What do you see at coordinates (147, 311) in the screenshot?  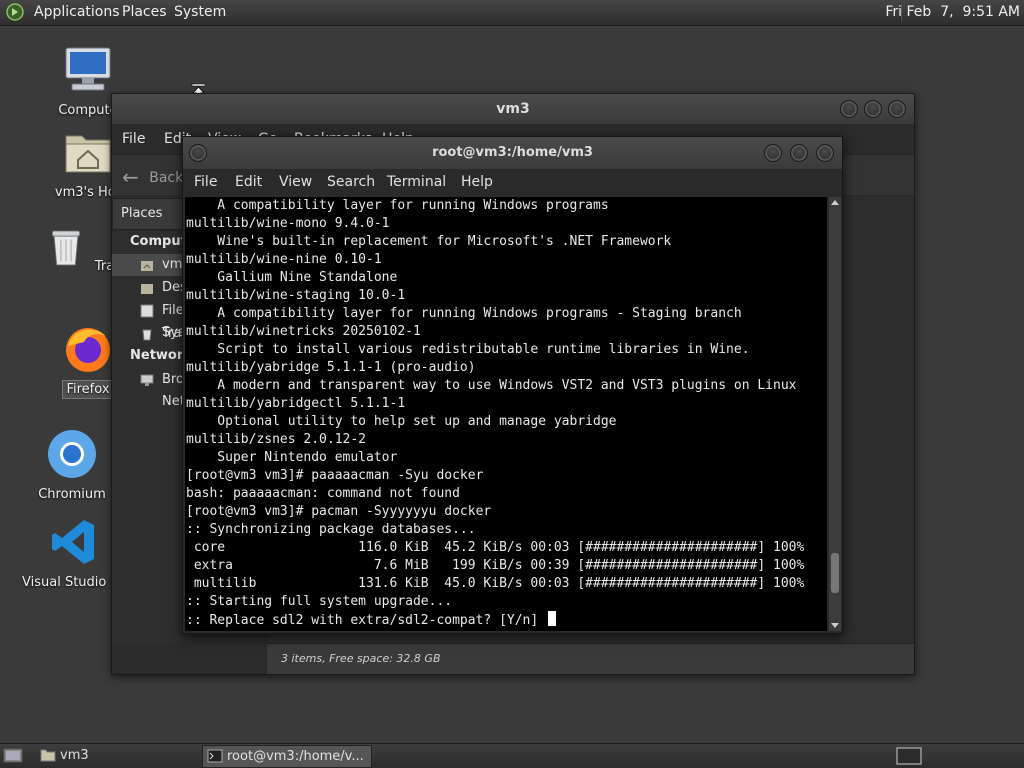 I see `drive-icon` at bounding box center [147, 311].